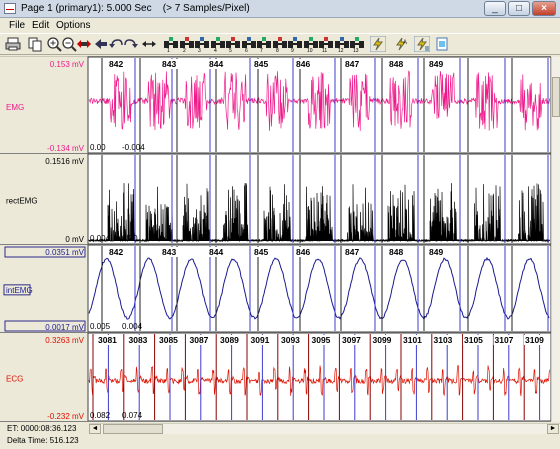 The image size is (560, 449). I want to click on svg-text: 5, so click(230, 50).